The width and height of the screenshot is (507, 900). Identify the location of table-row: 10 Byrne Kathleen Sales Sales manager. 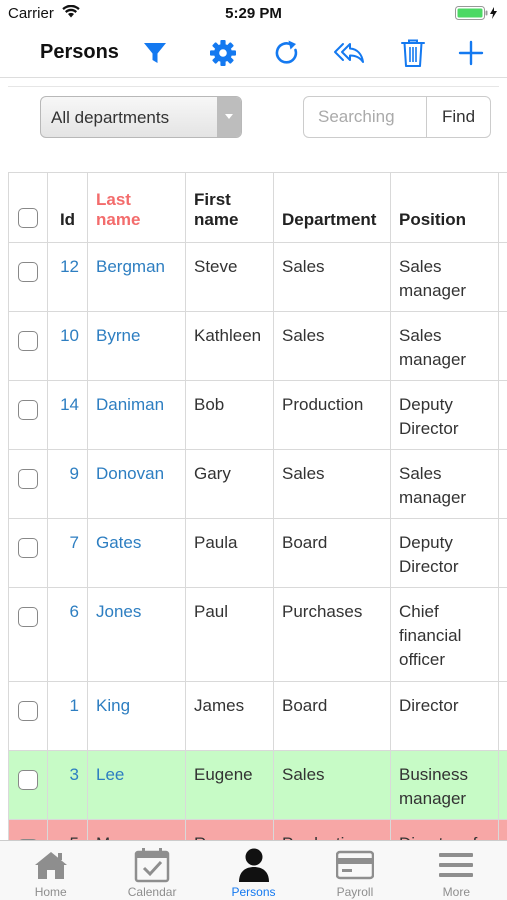
(257, 346).